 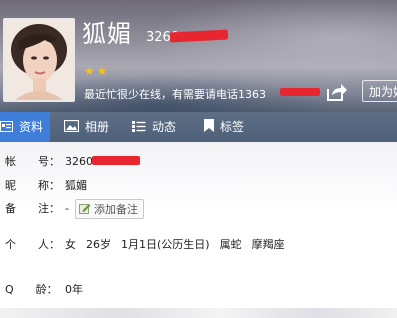 What do you see at coordinates (84, 210) in the screenshot?
I see `edit-note-icon` at bounding box center [84, 210].